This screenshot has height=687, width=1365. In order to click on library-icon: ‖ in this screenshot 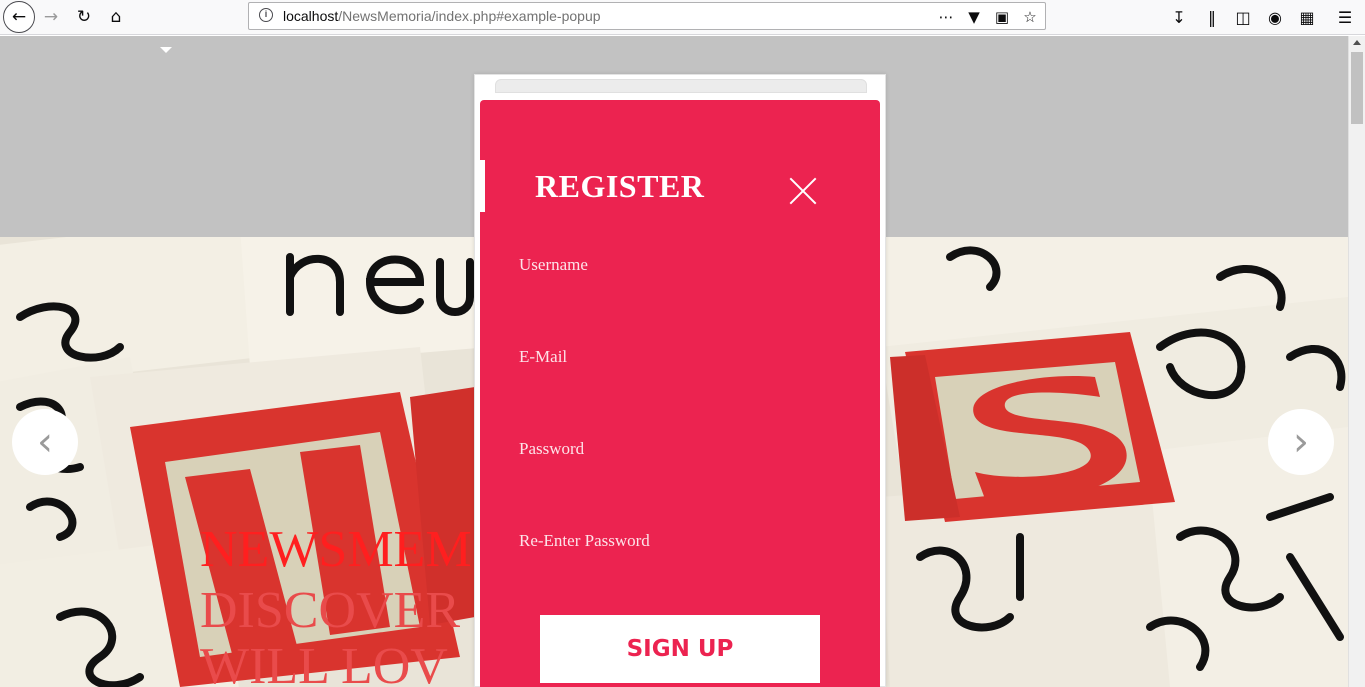, I will do `click(1212, 17)`.